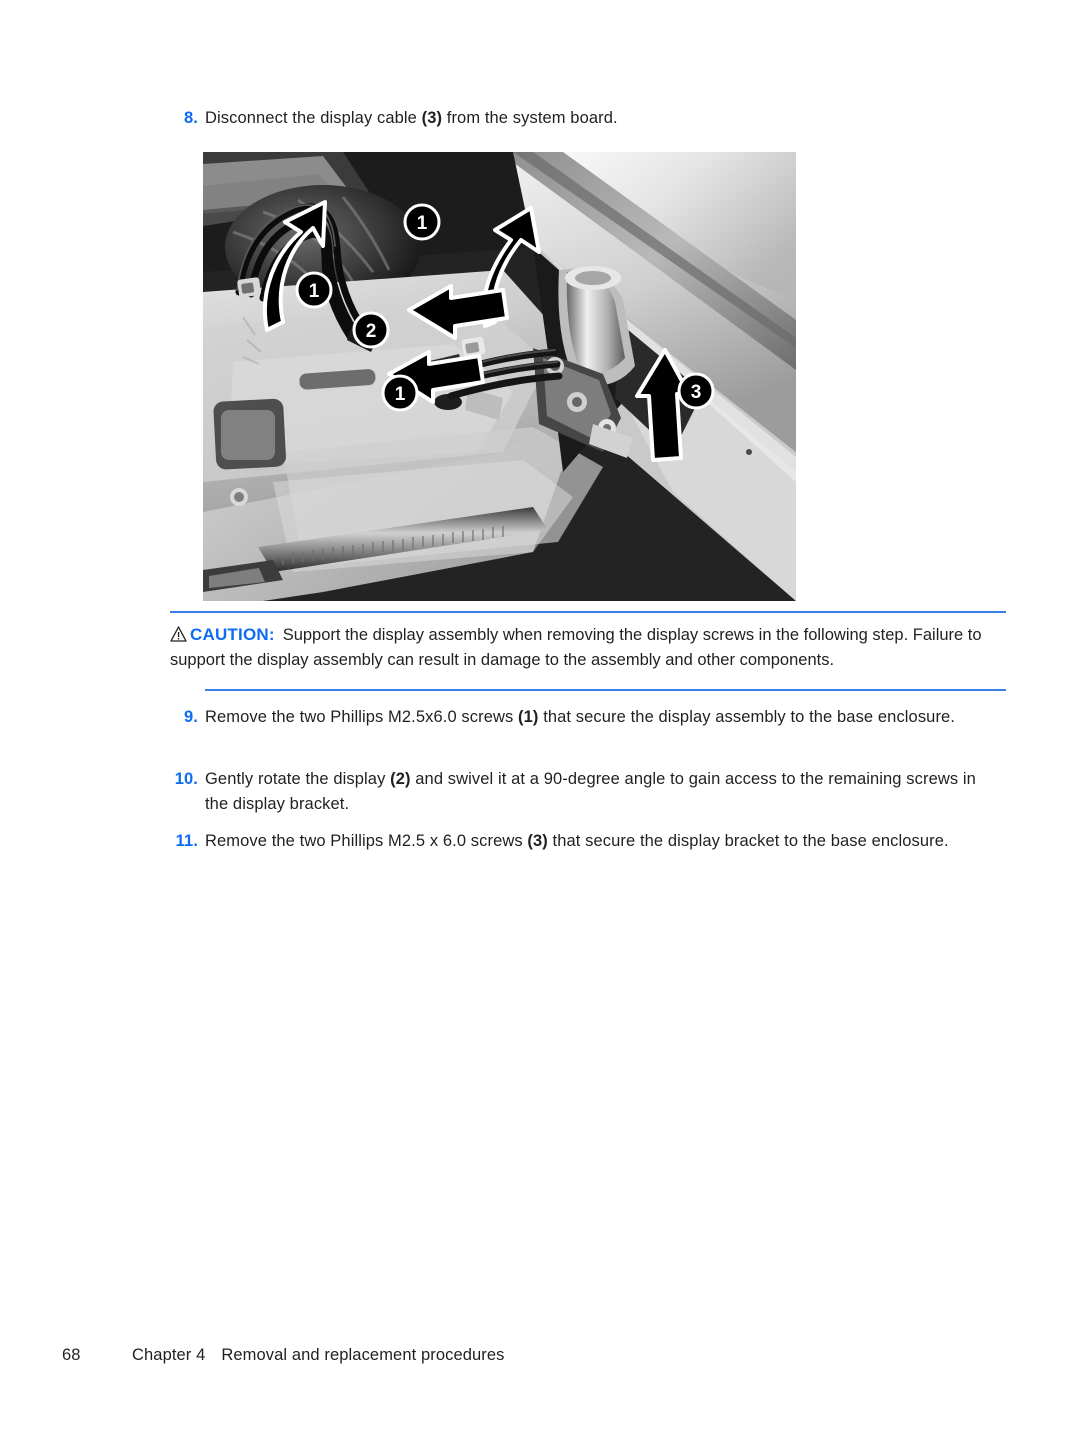  What do you see at coordinates (178, 633) in the screenshot?
I see `warning-triangle-icon` at bounding box center [178, 633].